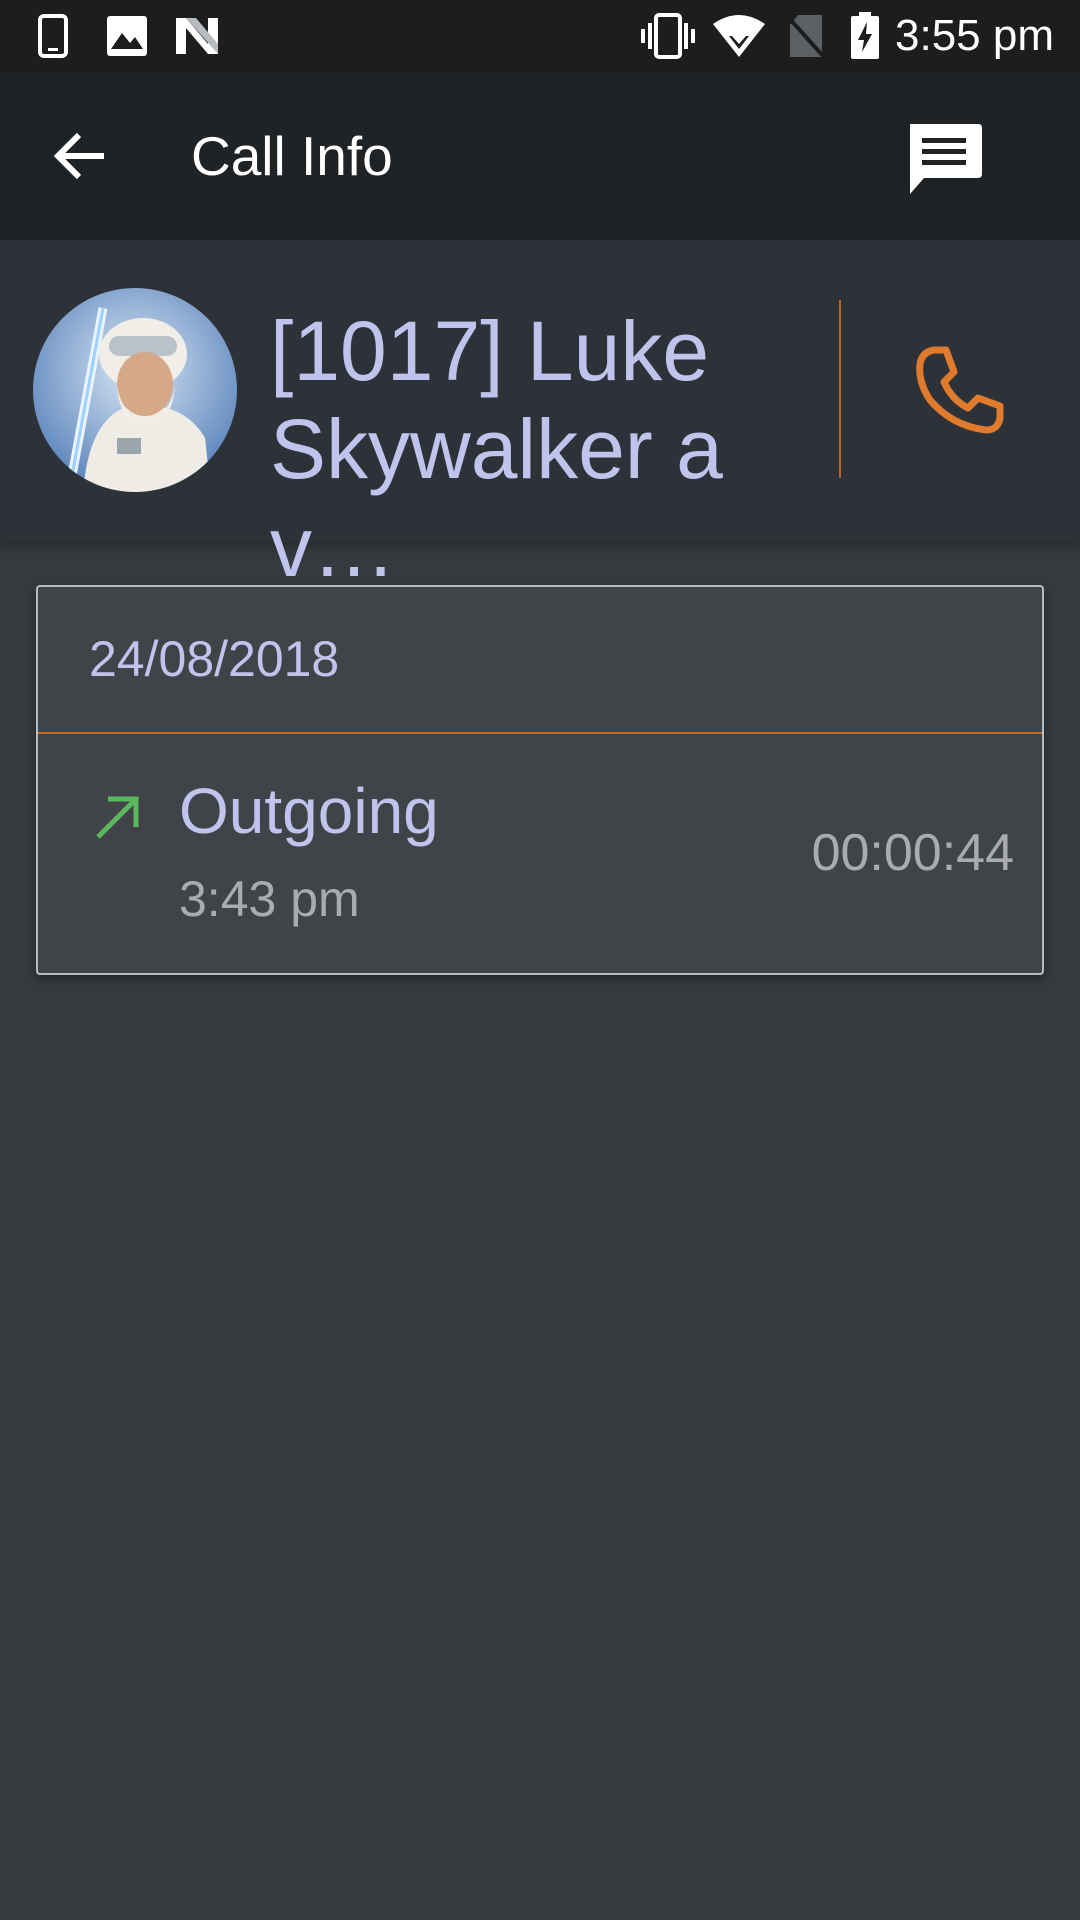  What do you see at coordinates (668, 36) in the screenshot?
I see `vibrate-icon` at bounding box center [668, 36].